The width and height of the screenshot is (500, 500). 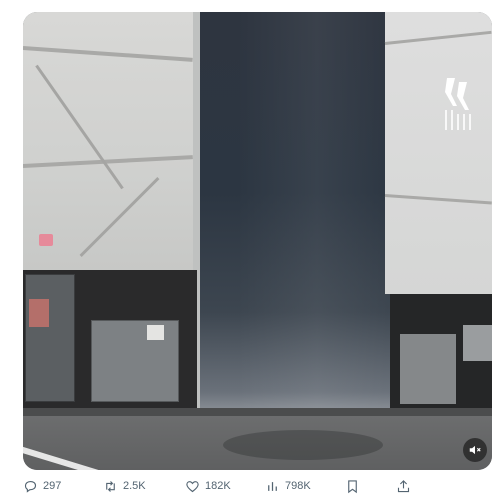 I want to click on reply-count: 297, so click(x=52, y=486).